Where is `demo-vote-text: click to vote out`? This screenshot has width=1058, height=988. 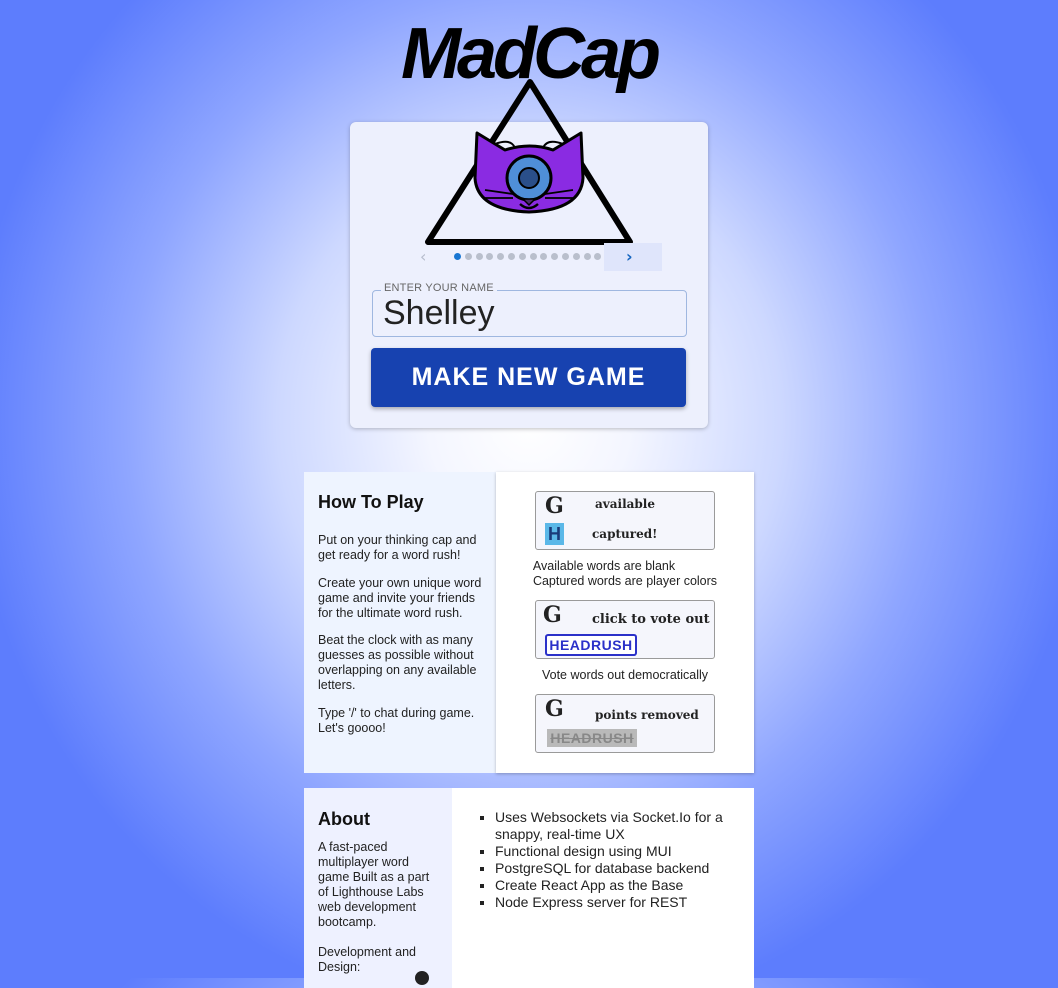 demo-vote-text: click to vote out is located at coordinates (651, 619).